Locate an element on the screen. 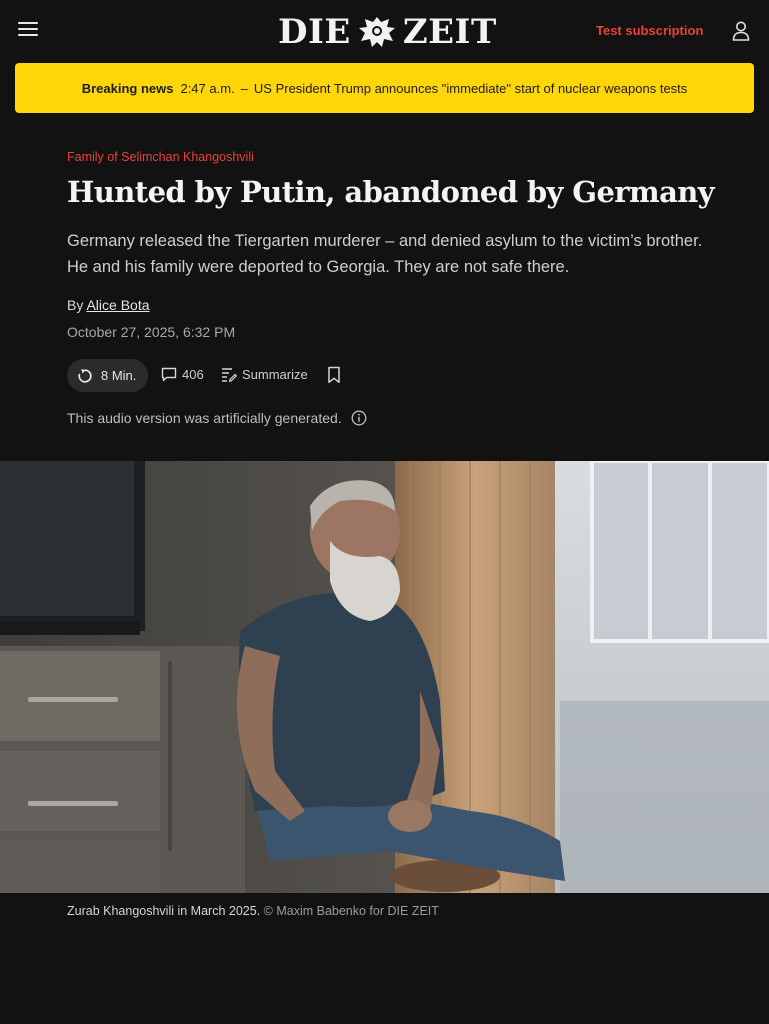 This screenshot has height=1024, width=769. audio-duration: 8 Min. is located at coordinates (119, 375).